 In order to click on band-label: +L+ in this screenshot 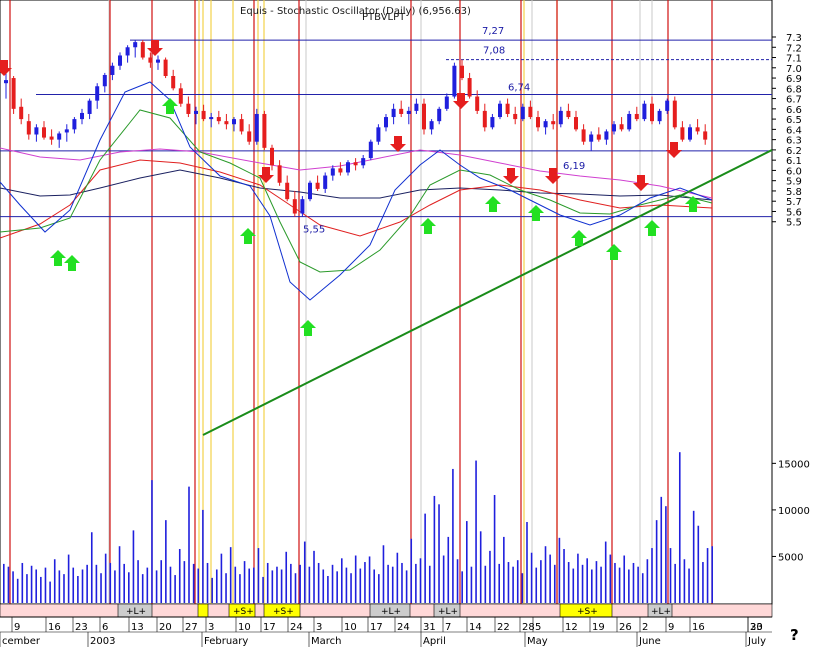, I will do `click(136, 612)`.